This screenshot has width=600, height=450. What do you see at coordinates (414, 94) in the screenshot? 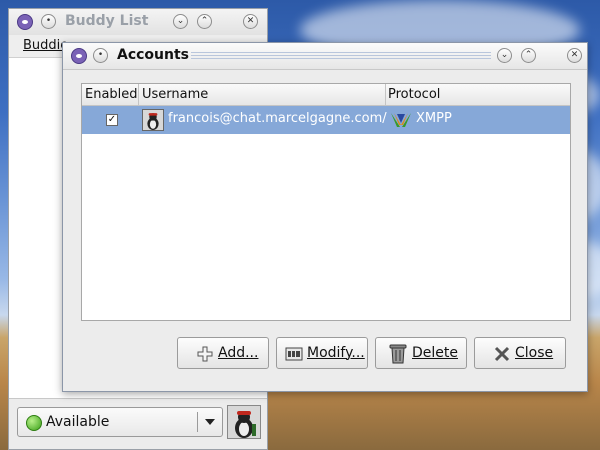
I see `column-protocol: Protocol` at bounding box center [414, 94].